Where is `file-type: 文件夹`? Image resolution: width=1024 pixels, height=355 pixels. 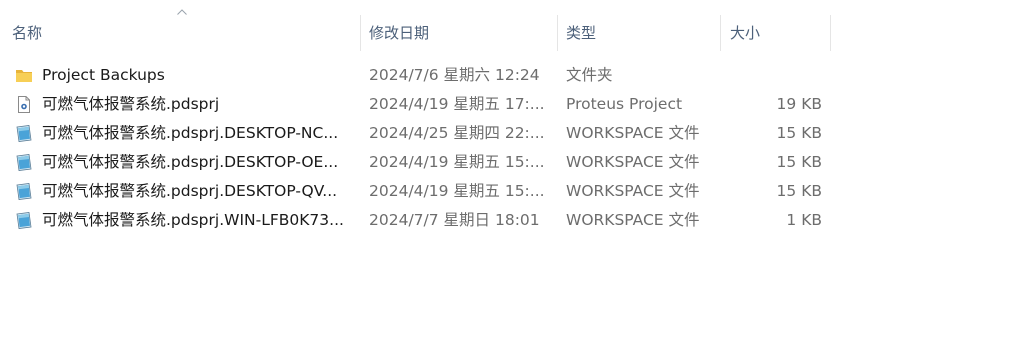
file-type: 文件夹 is located at coordinates (589, 75).